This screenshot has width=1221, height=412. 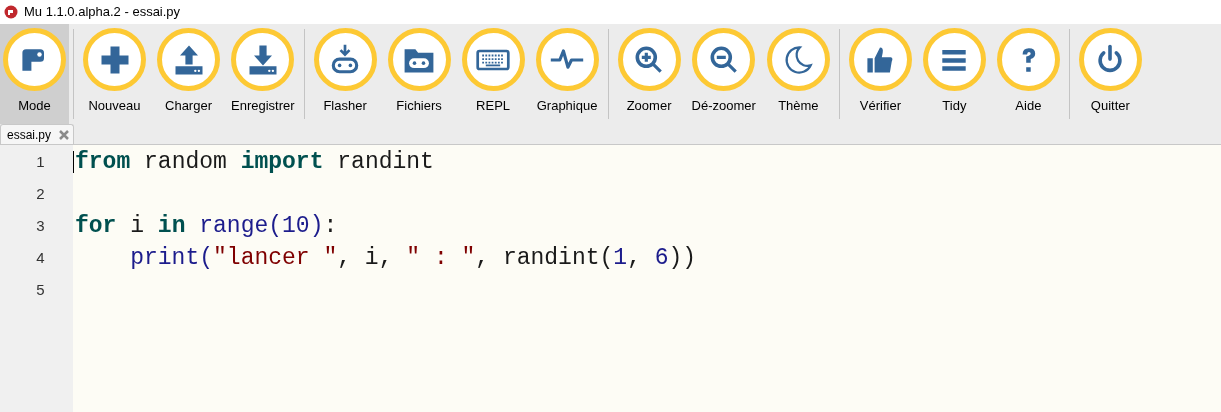 I want to click on line-number: 4, so click(x=40, y=257).